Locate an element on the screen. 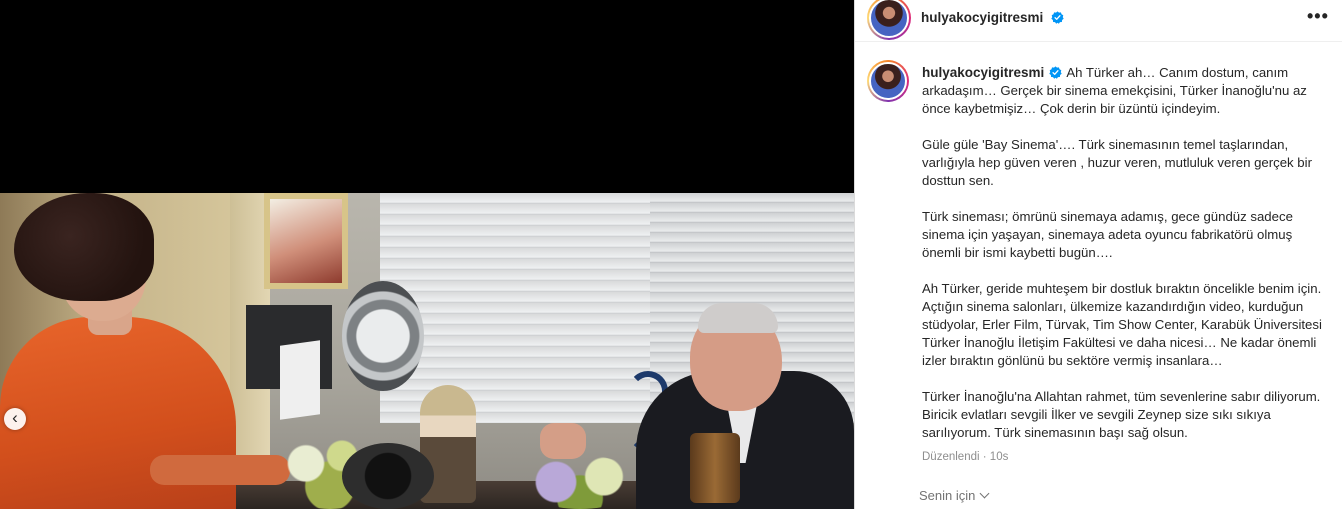 The height and width of the screenshot is (509, 1342). photo-flowers-right is located at coordinates (580, 482).